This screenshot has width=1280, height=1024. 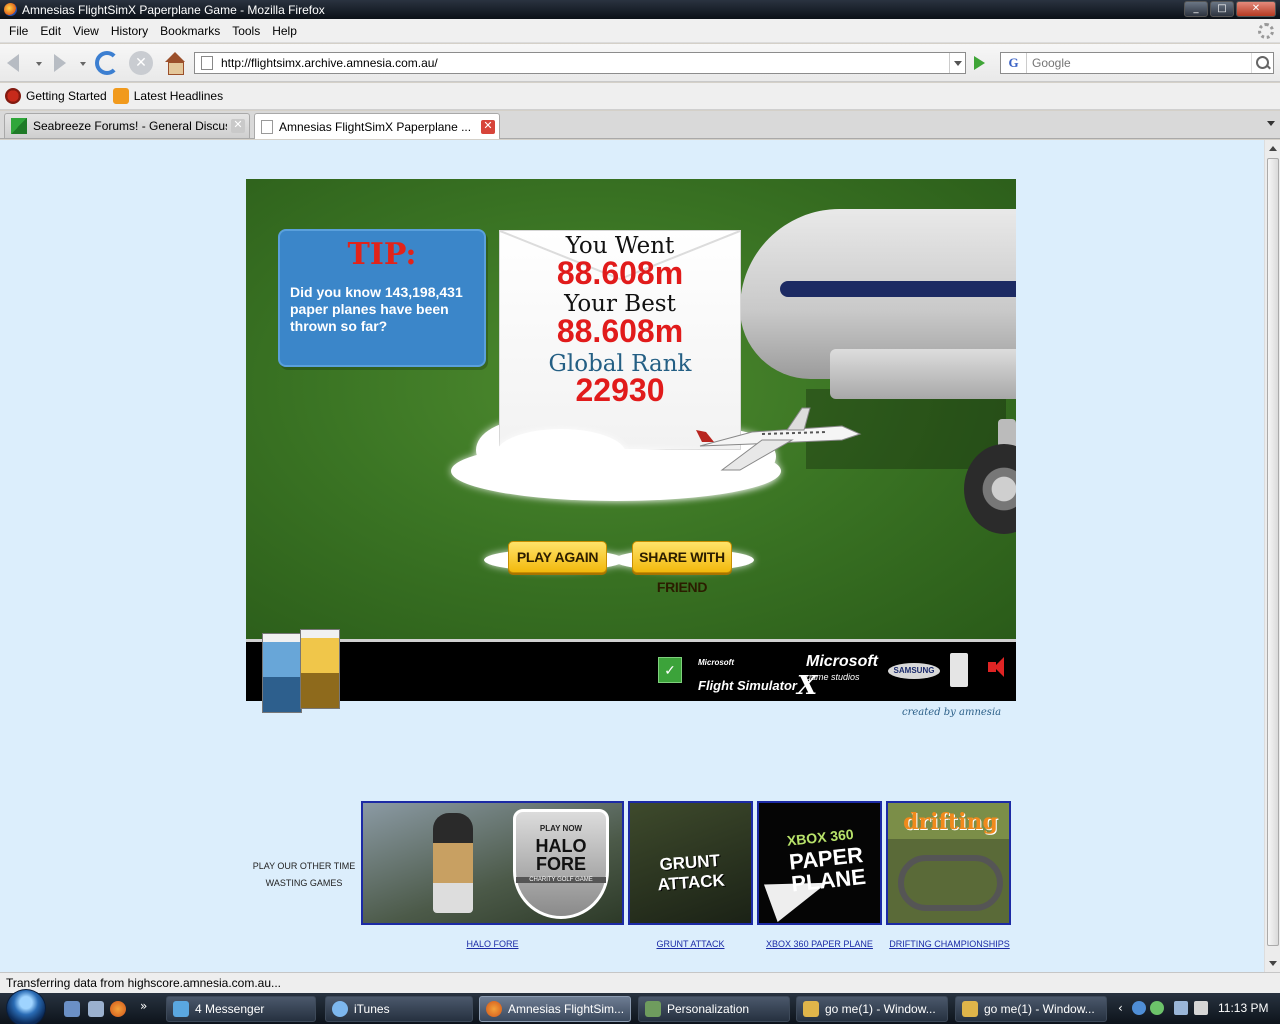 I want to click on halo-fore-link: HALO FORE, so click(x=492, y=944).